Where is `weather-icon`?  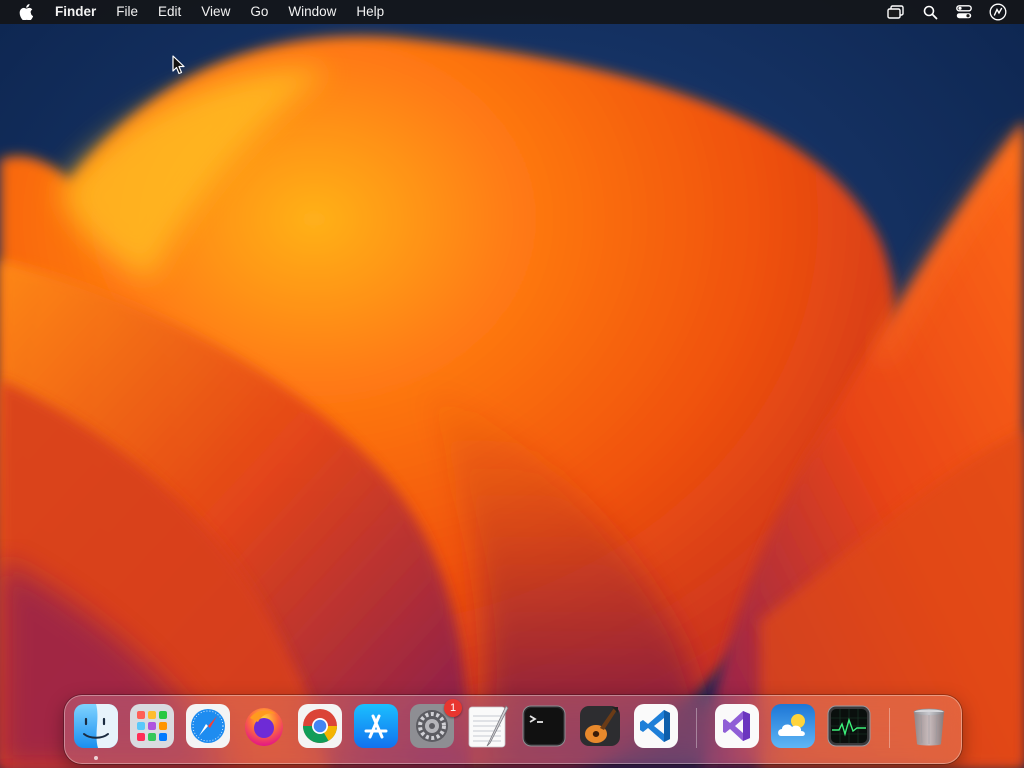 weather-icon is located at coordinates (793, 726).